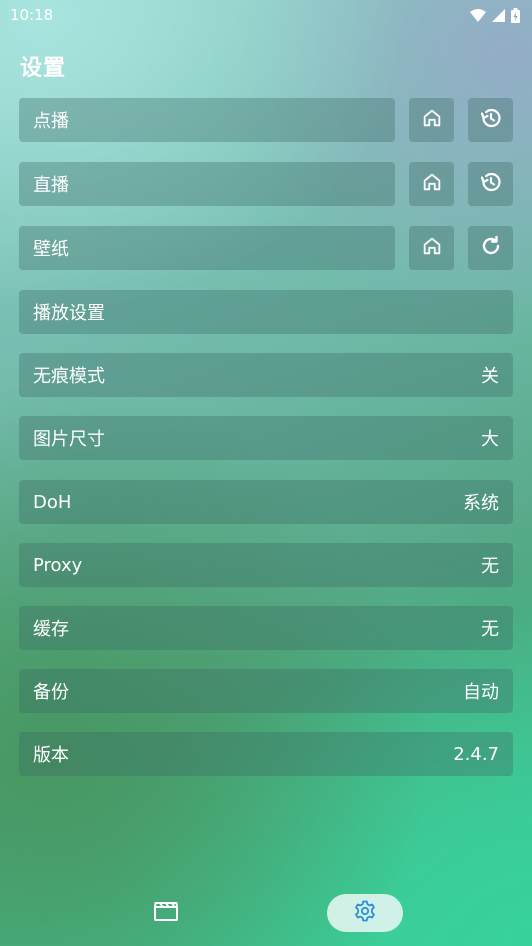  I want to click on settings-row-cache: 缓存 无, so click(266, 628).